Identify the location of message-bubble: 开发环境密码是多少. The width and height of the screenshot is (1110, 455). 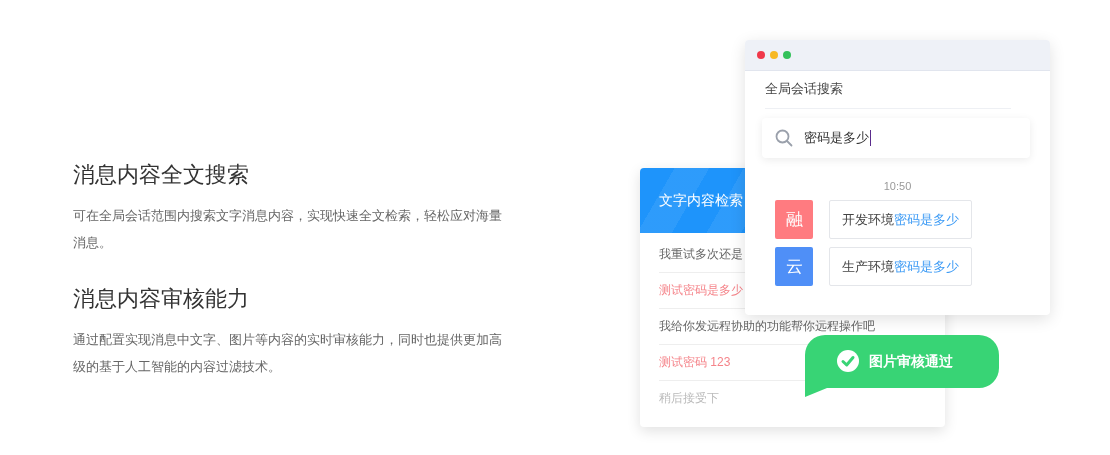
(900, 219).